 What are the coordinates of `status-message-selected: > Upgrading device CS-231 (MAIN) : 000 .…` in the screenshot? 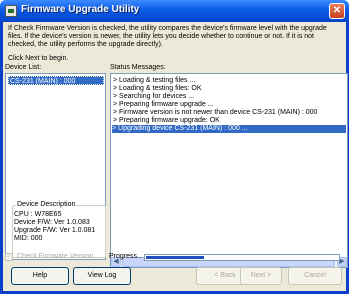 It's located at (229, 129).